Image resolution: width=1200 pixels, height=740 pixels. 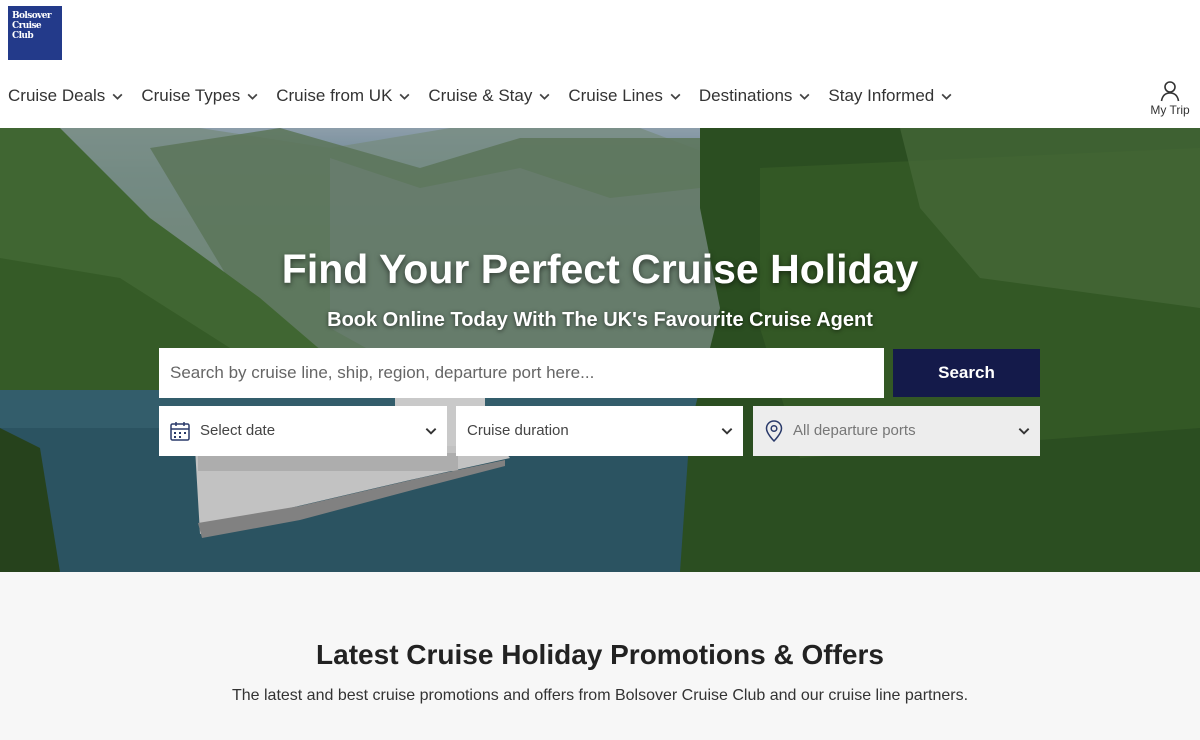 What do you see at coordinates (191, 95) in the screenshot?
I see `nav-item-label: Cruise Types` at bounding box center [191, 95].